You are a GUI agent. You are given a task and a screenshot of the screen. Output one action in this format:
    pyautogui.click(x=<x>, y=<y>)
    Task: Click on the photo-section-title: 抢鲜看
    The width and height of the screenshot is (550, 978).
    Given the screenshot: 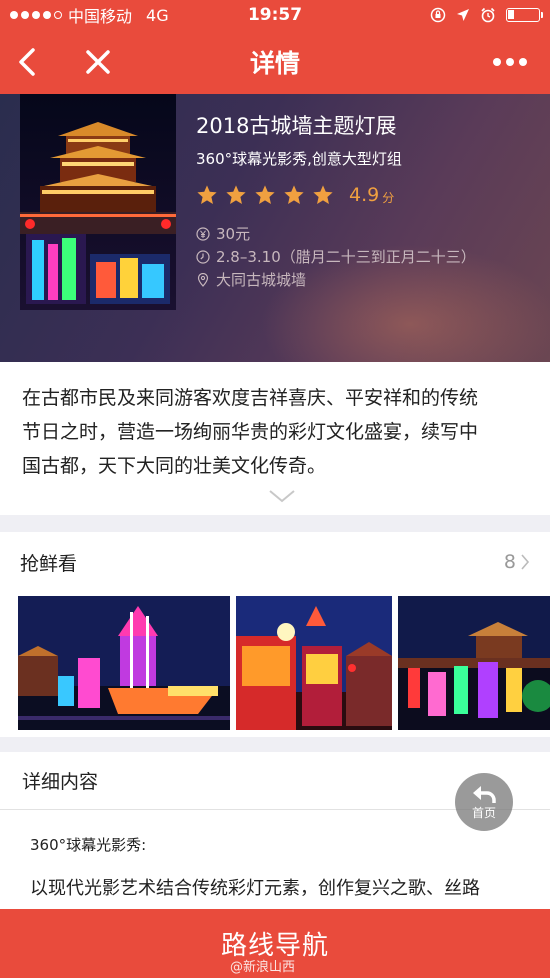 What is the action you would take?
    pyautogui.click(x=49, y=563)
    